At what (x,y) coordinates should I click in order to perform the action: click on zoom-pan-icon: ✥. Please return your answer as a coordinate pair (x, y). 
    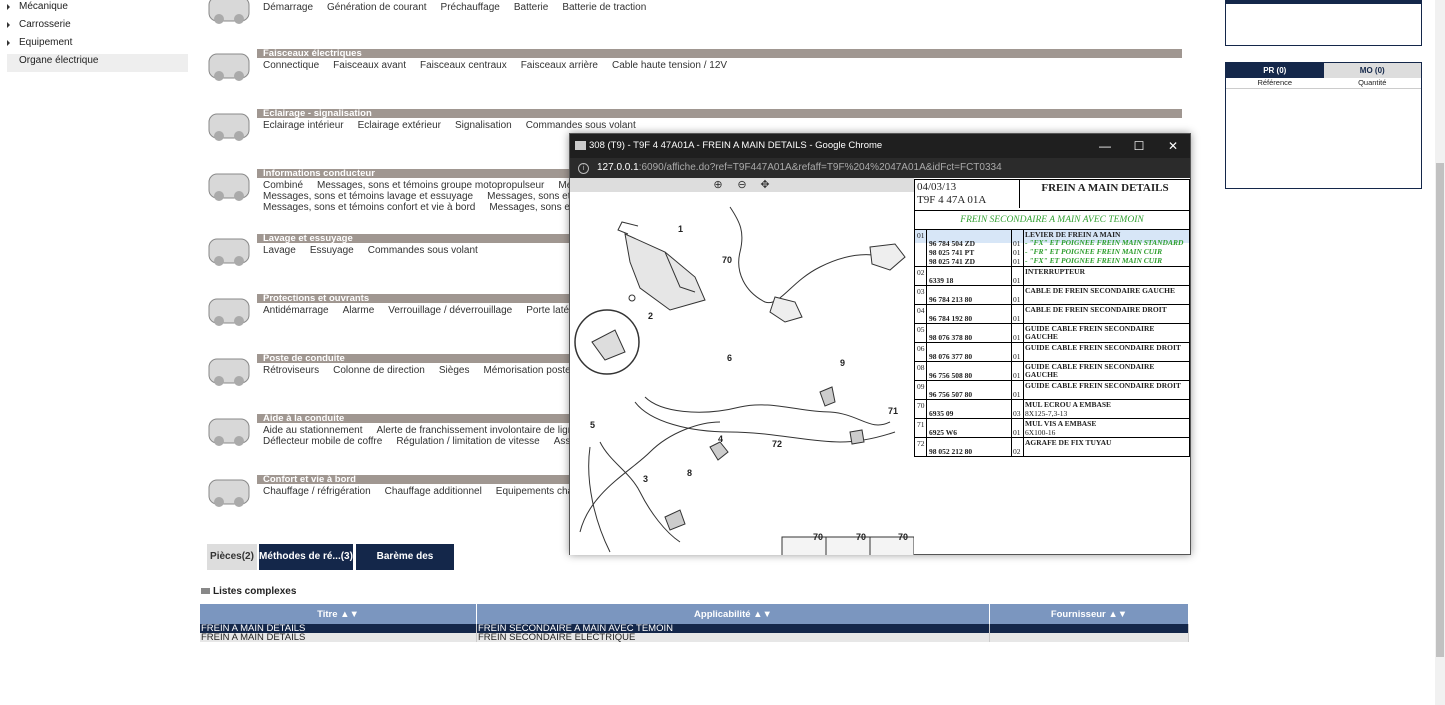
    Looking at the image, I should click on (765, 185).